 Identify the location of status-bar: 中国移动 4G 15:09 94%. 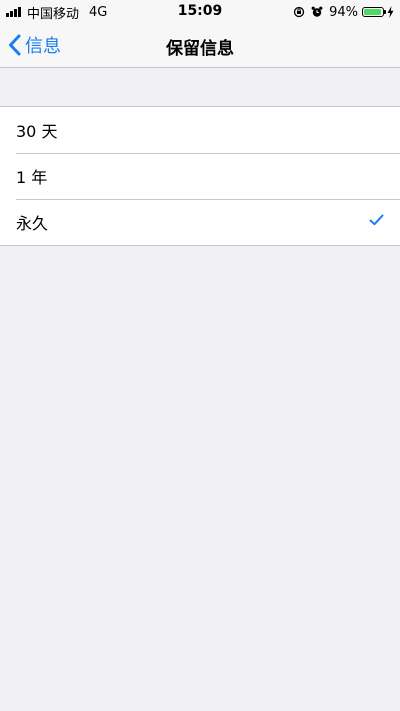
(200, 12).